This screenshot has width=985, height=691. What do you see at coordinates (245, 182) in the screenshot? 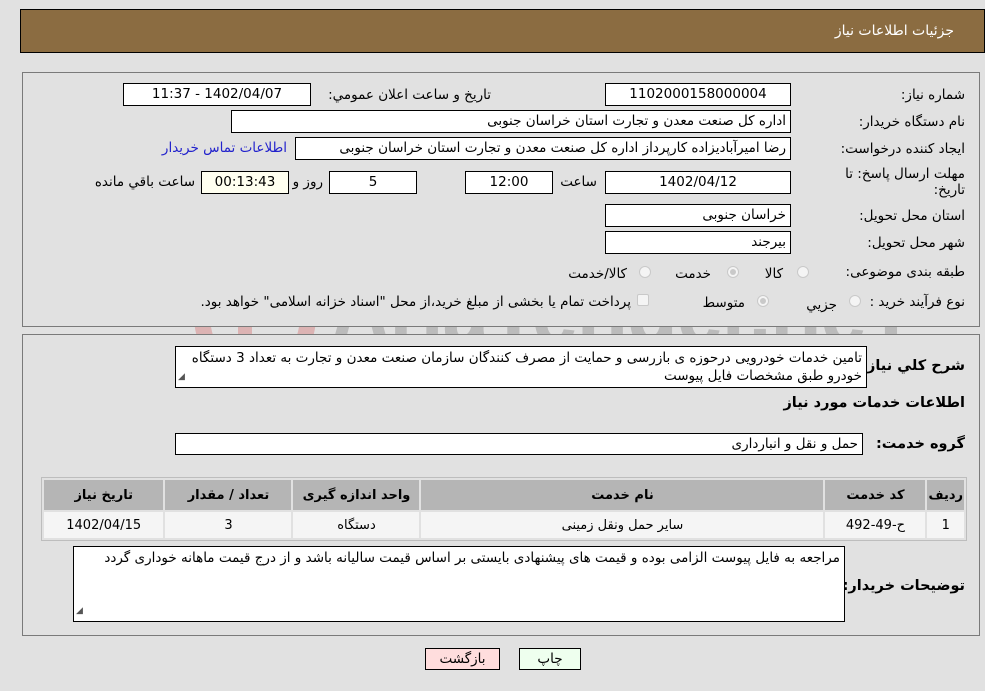
I see `time-remaining-field: 00:13:43` at bounding box center [245, 182].